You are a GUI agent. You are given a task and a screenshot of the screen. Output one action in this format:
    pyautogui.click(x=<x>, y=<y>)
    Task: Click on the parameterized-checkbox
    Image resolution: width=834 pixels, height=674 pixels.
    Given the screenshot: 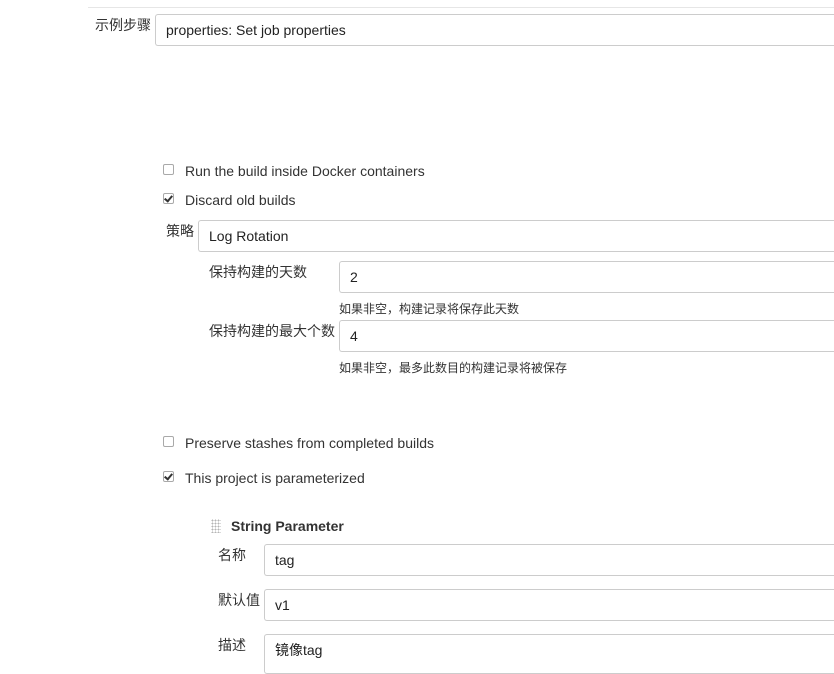 What is the action you would take?
    pyautogui.click(x=168, y=476)
    